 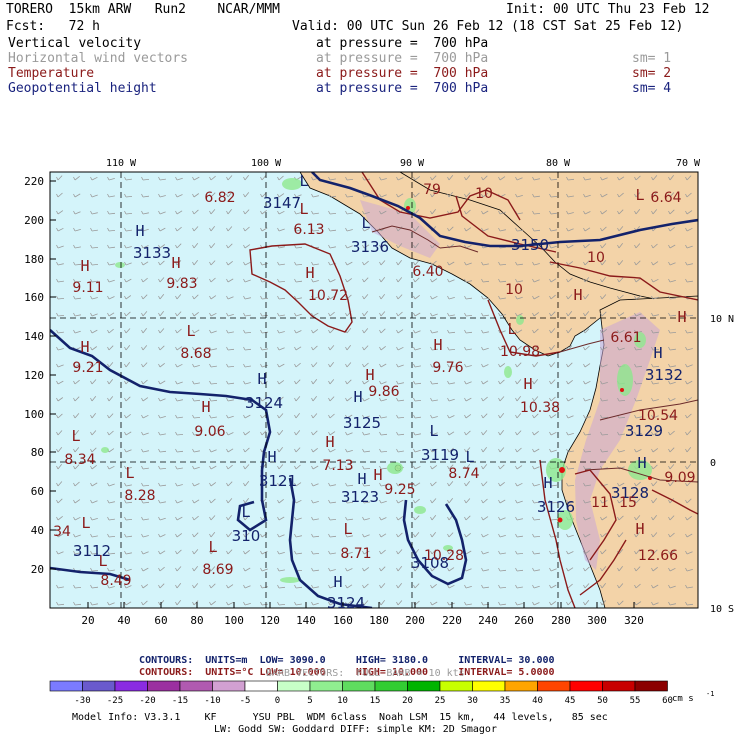 What do you see at coordinates (524, 620) in the screenshot?
I see `x-tick-label: 260` at bounding box center [524, 620].